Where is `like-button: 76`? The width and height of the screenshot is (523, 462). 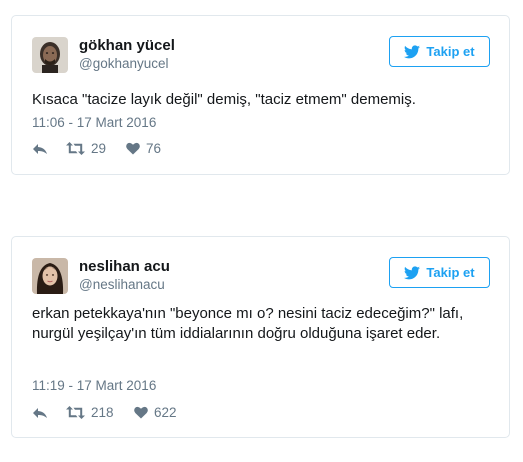
like-button: 76 is located at coordinates (143, 148).